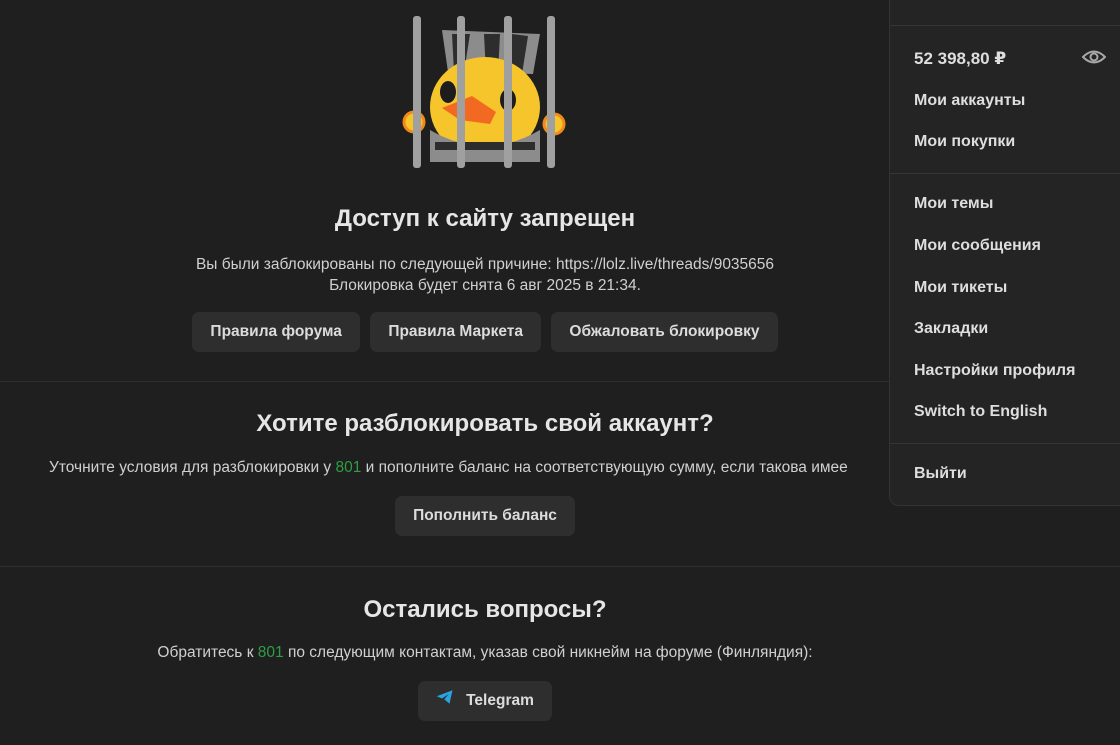 The width and height of the screenshot is (1120, 745). I want to click on questions-section: Остались вопросы?, so click(485, 610).